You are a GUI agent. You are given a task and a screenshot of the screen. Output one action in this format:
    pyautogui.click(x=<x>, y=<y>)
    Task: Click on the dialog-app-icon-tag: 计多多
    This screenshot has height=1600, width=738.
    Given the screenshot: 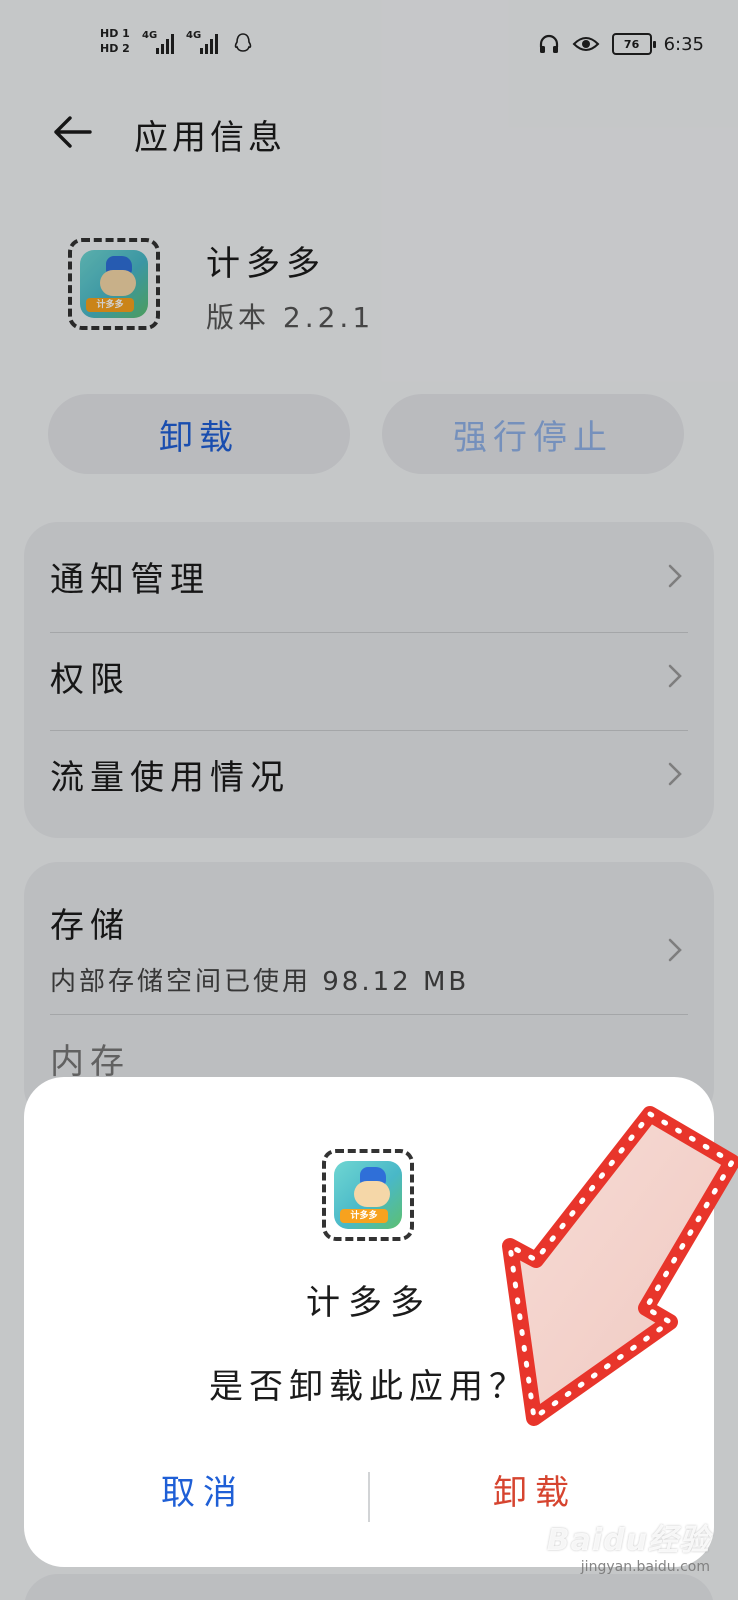 What is the action you would take?
    pyautogui.click(x=364, y=1216)
    